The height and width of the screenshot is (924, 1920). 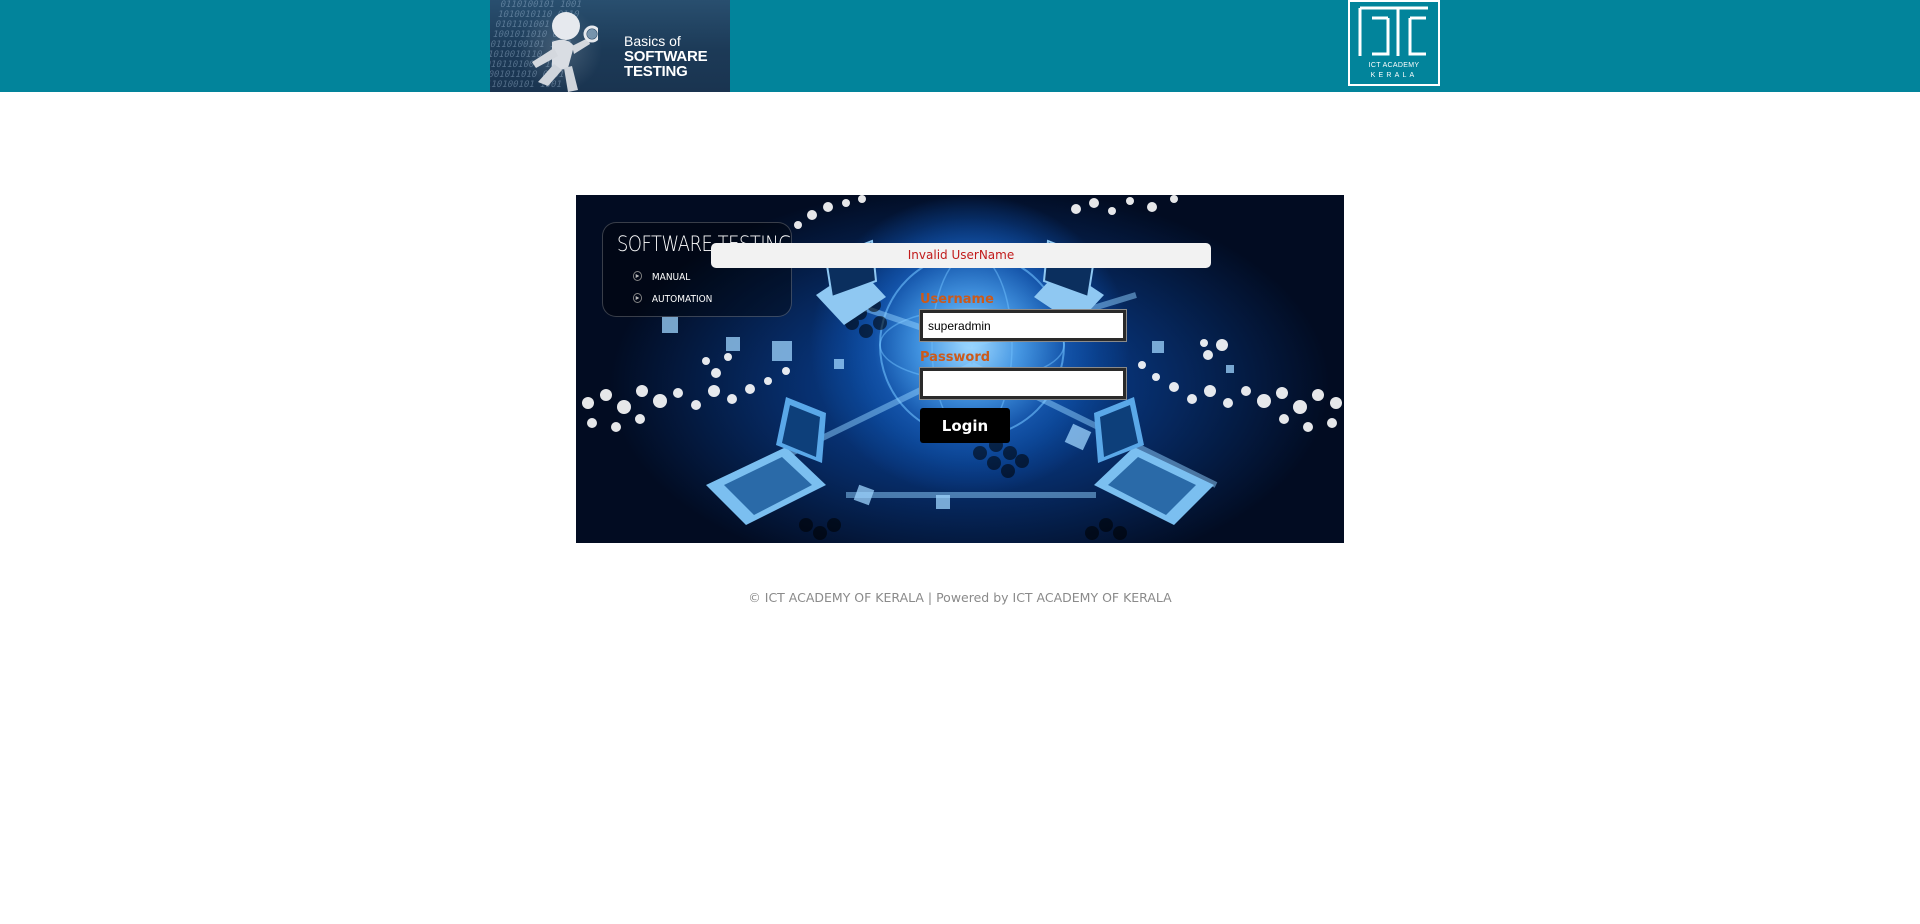 I want to click on nav-item-automation: AUTOMATION, so click(x=672, y=299).